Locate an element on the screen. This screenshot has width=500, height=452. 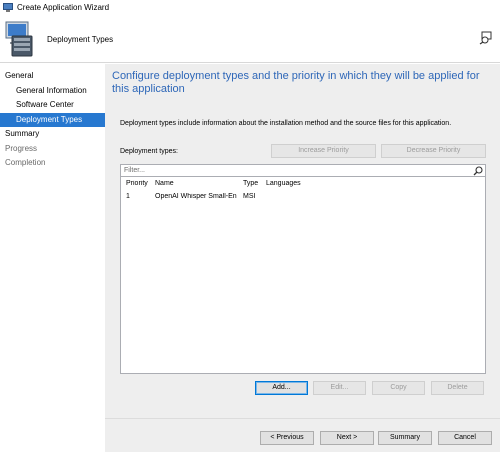
column-header-name: Name is located at coordinates (197, 183).